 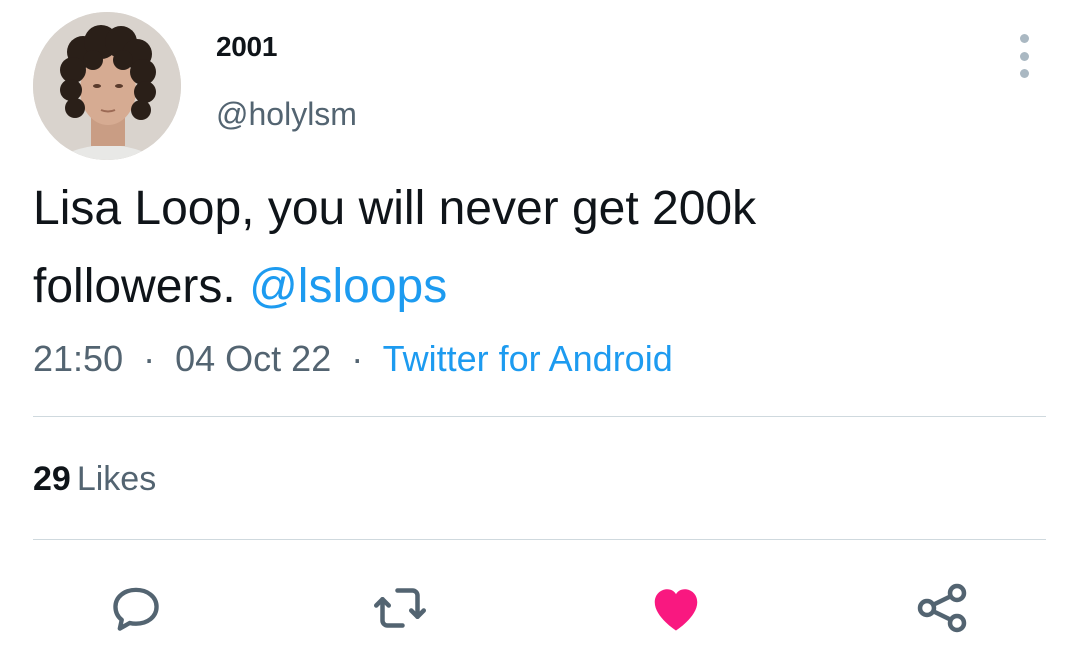 I want to click on avatar-image, so click(x=107, y=86).